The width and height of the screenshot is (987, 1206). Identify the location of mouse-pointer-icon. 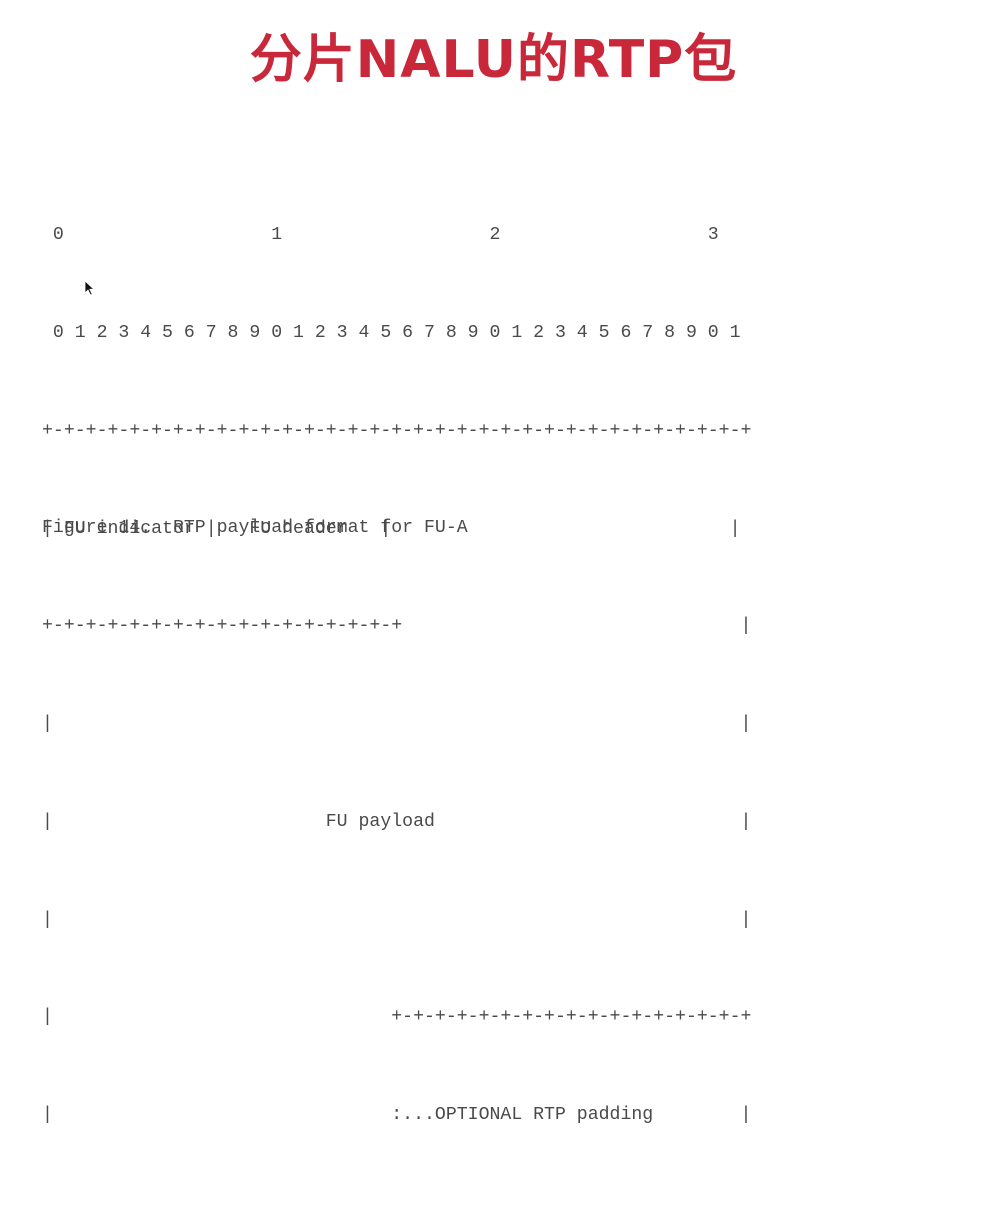
(90, 288).